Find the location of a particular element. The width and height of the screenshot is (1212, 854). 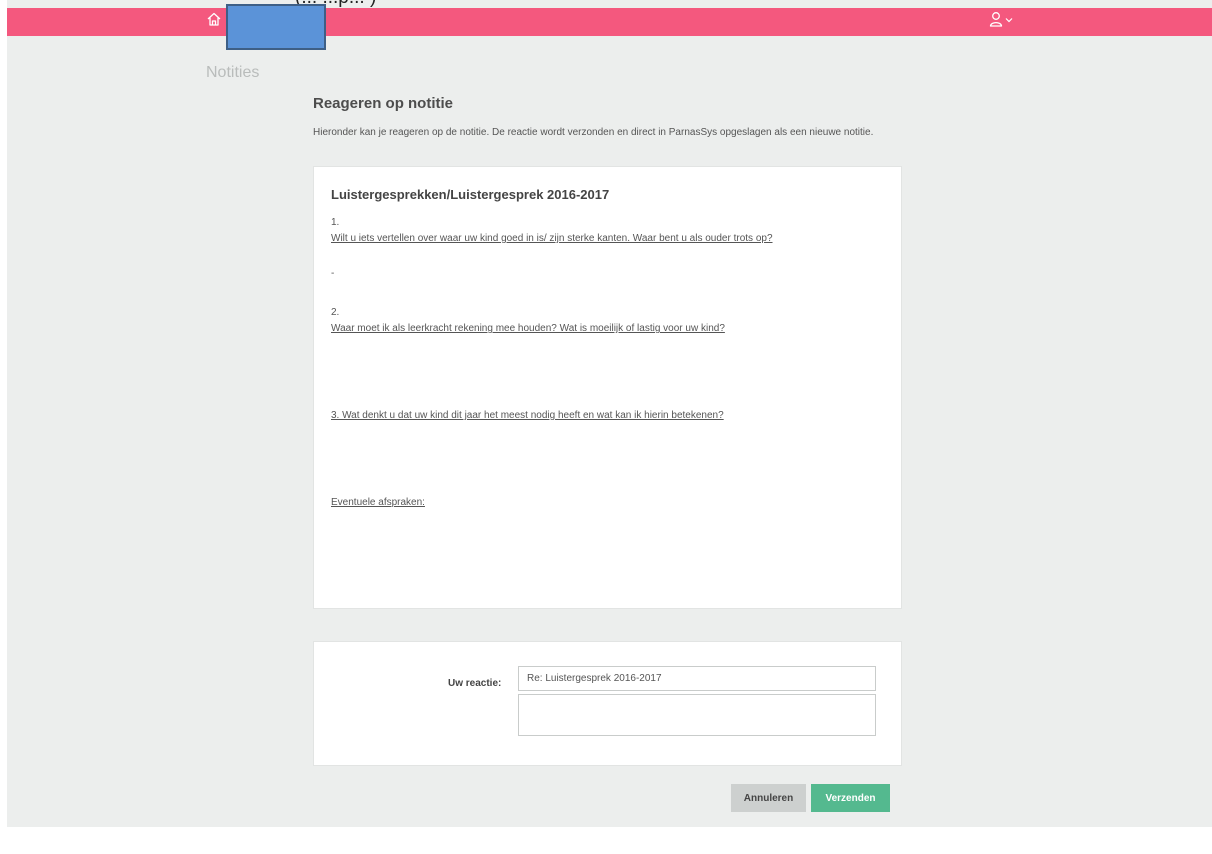

send-button: Verzenden is located at coordinates (850, 798).